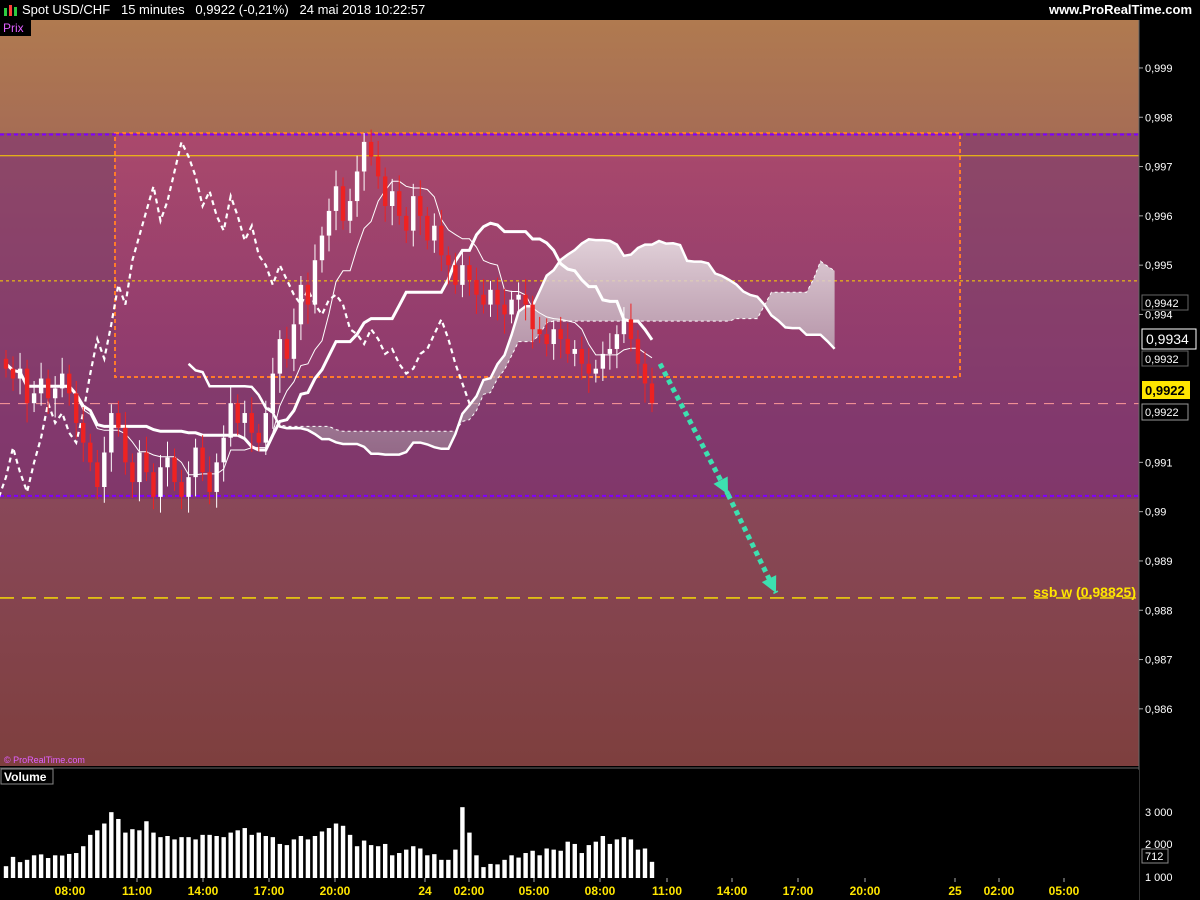  Describe the element at coordinates (1159, 217) in the screenshot. I see `price-tick-label: 0,996` at that location.